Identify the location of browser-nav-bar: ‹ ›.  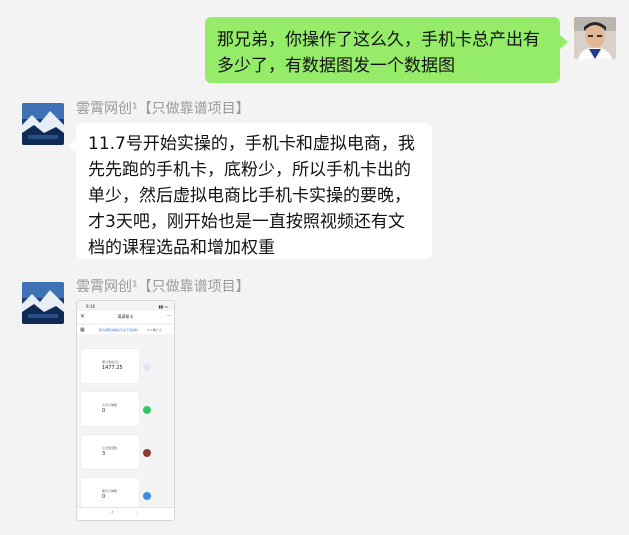
(125, 513).